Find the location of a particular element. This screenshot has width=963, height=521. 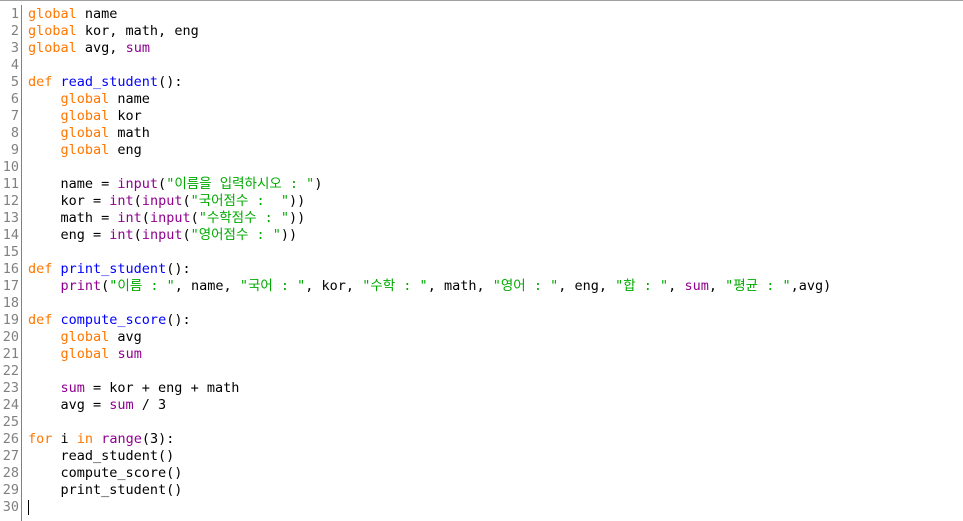

code-line: 27 read_student() is located at coordinates (481, 456).